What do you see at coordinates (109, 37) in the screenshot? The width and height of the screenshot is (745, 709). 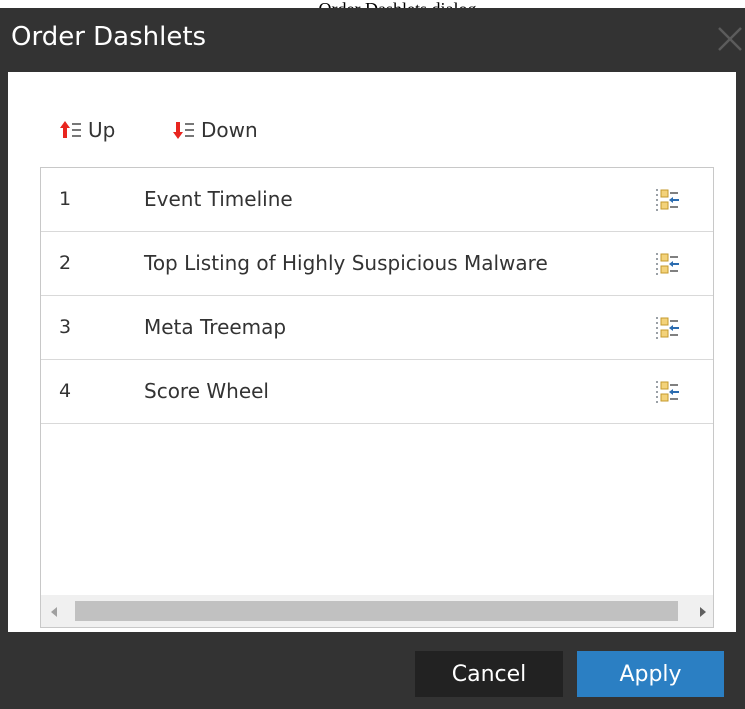 I see `dialog-title: Order Dashlets` at bounding box center [109, 37].